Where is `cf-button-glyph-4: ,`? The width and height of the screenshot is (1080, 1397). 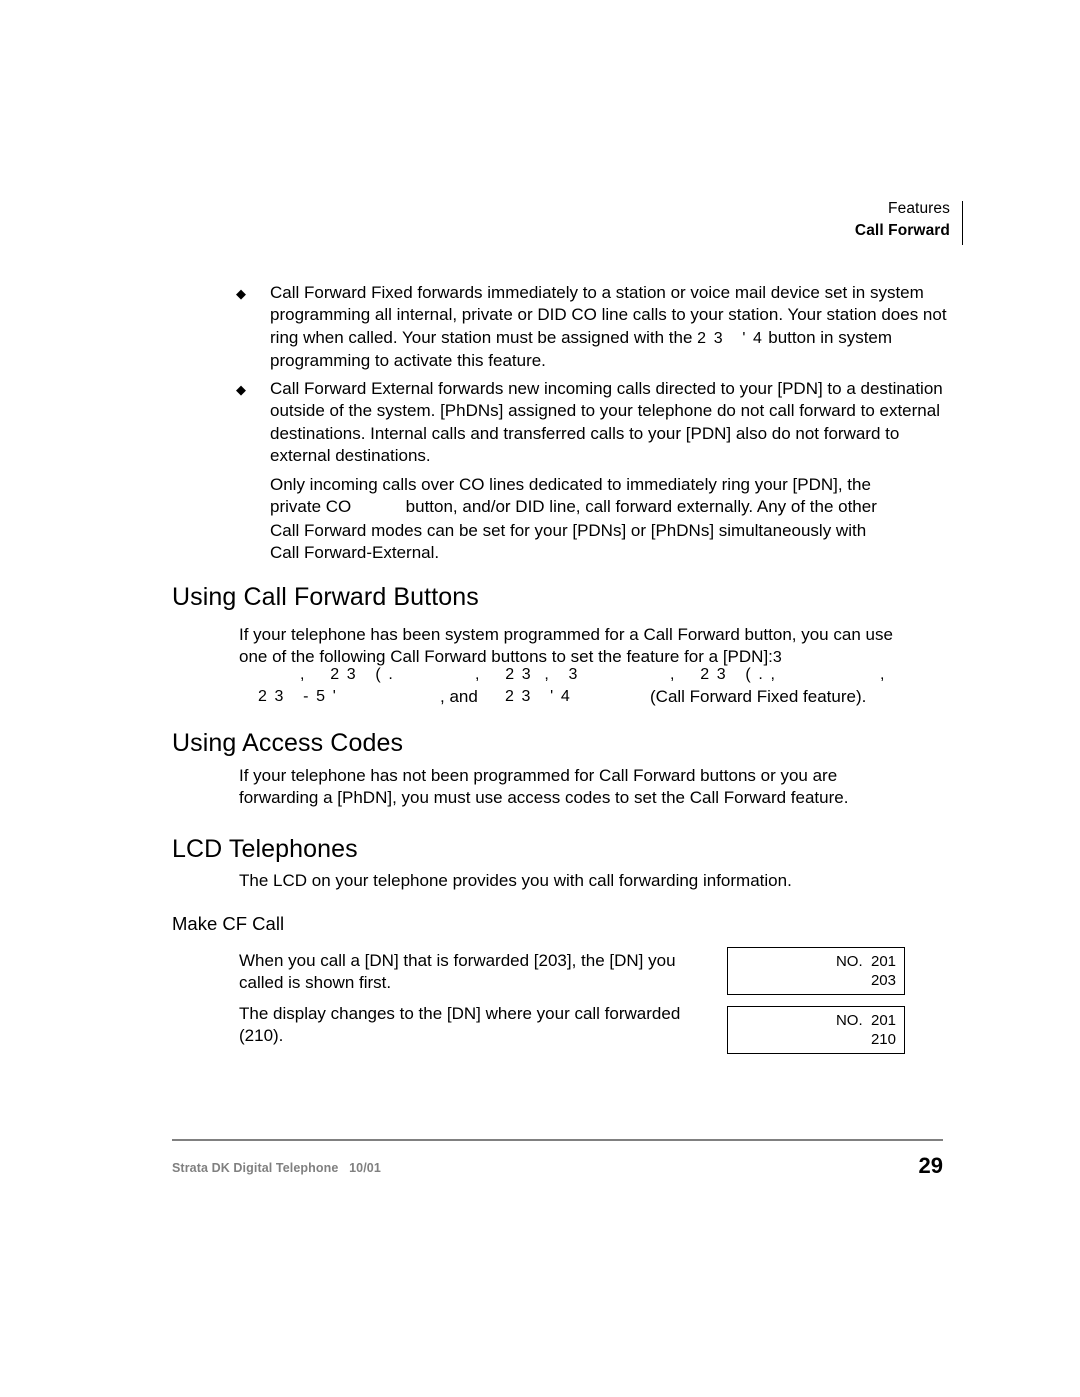 cf-button-glyph-4: , is located at coordinates (883, 674).